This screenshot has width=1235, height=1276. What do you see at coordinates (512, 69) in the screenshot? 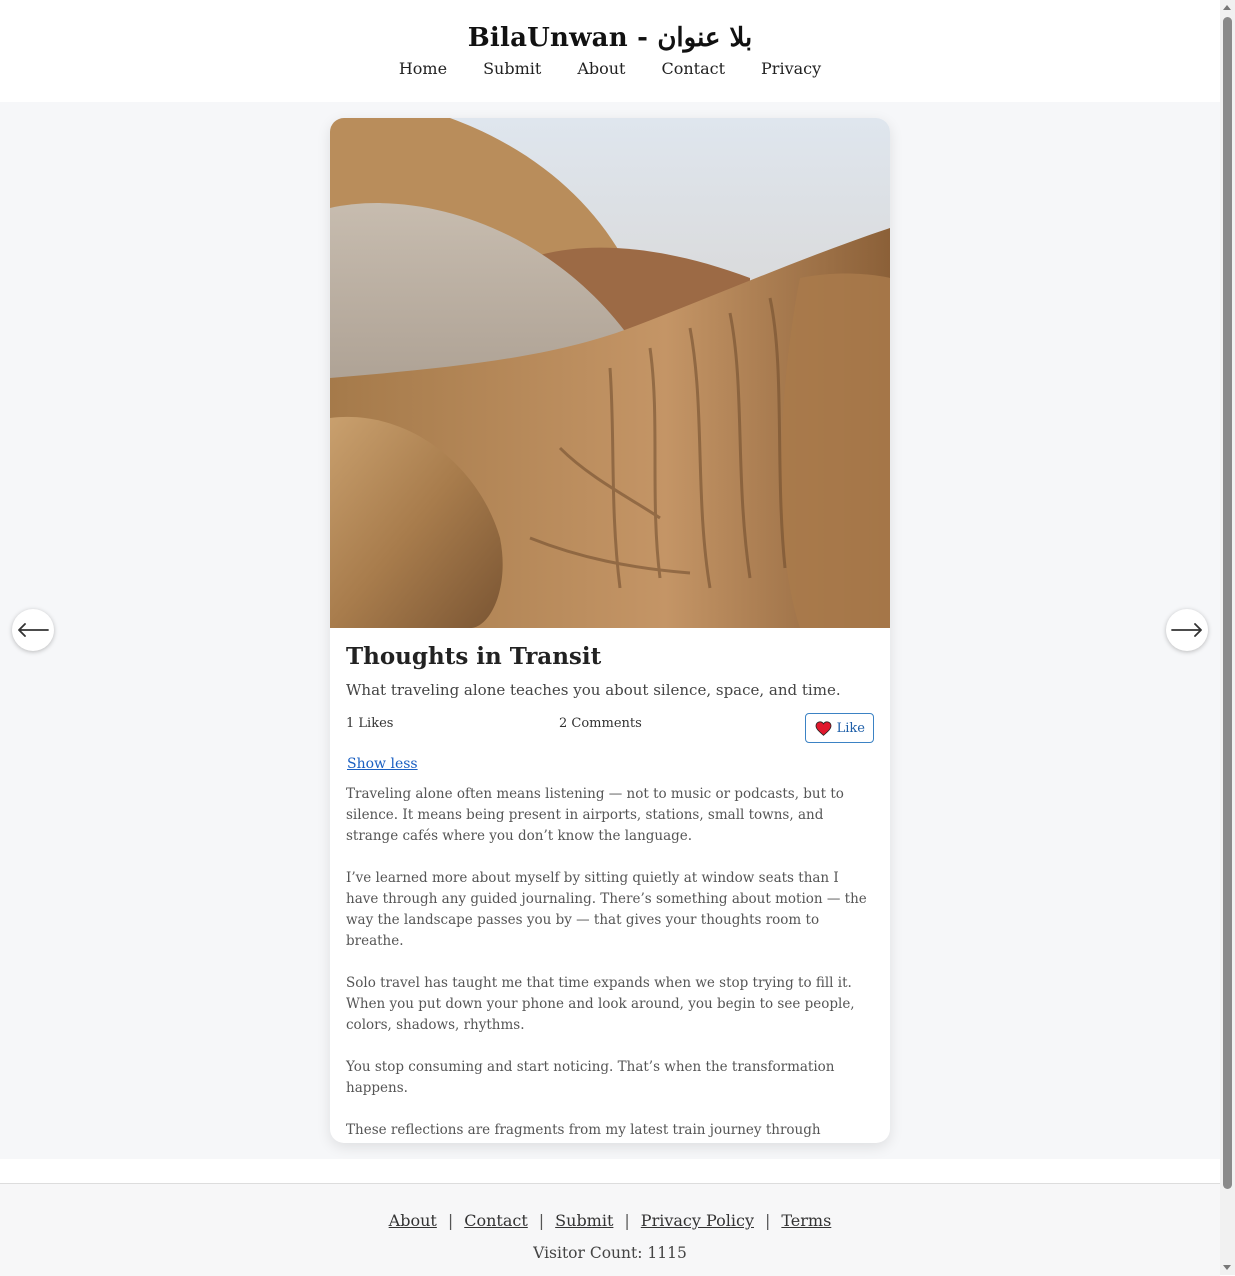
I see `nav-submit: Submit` at bounding box center [512, 69].